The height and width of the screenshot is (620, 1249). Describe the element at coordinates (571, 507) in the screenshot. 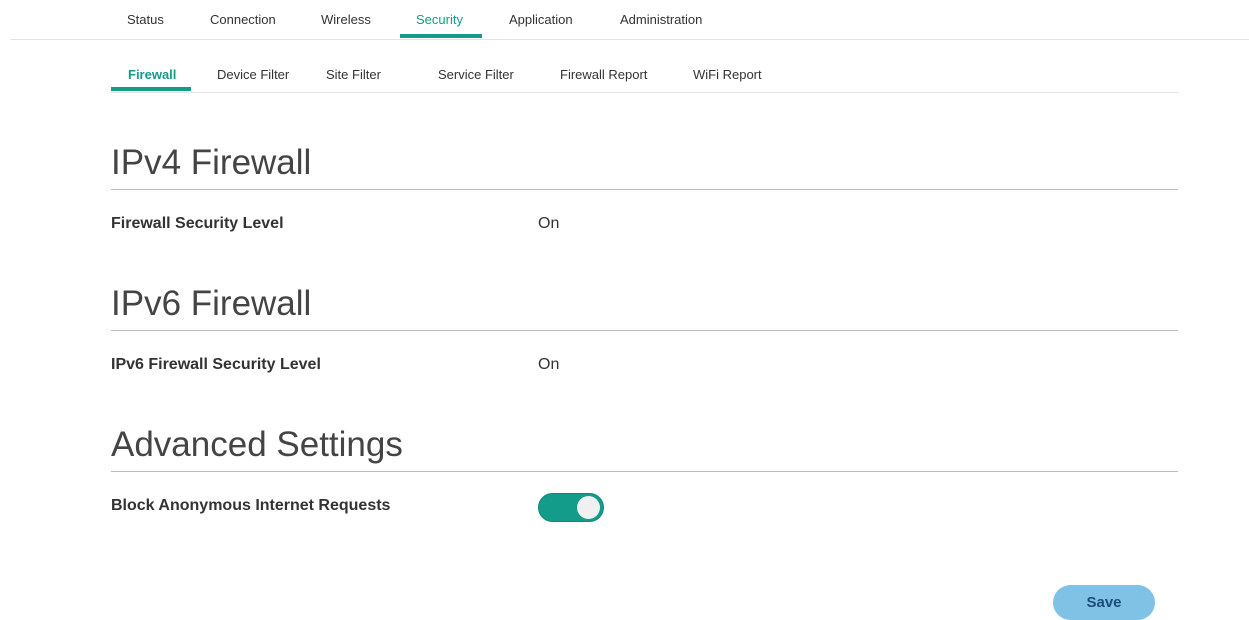

I see `block-anonymous-requests-toggle` at that location.